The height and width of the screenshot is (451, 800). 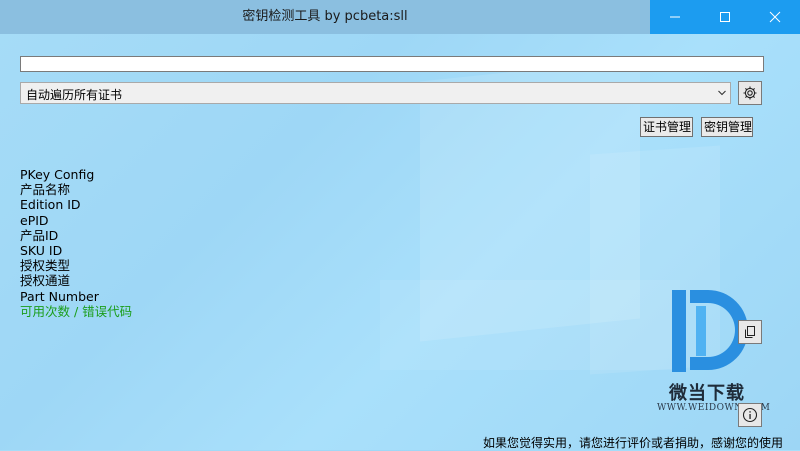 I want to click on info-activation-count: 可用次数 / 错误代码, so click(x=76, y=311).